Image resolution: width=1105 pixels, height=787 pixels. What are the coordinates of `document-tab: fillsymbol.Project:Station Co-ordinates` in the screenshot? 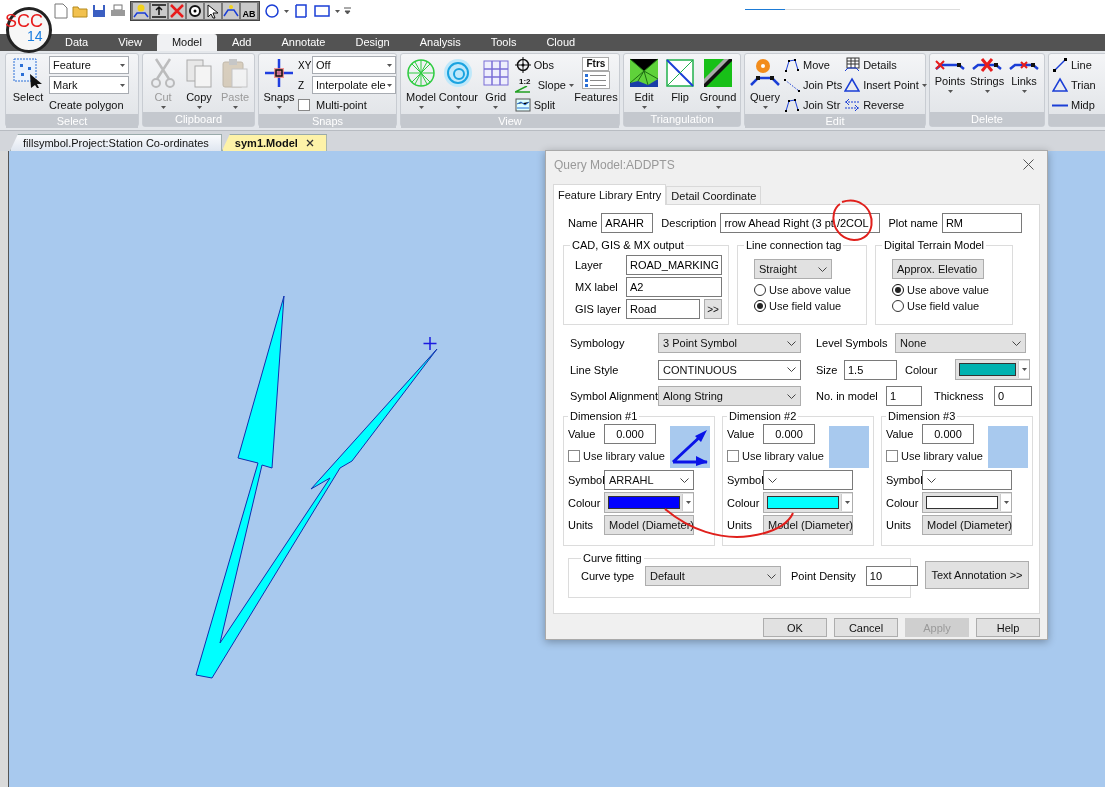 It's located at (116, 142).